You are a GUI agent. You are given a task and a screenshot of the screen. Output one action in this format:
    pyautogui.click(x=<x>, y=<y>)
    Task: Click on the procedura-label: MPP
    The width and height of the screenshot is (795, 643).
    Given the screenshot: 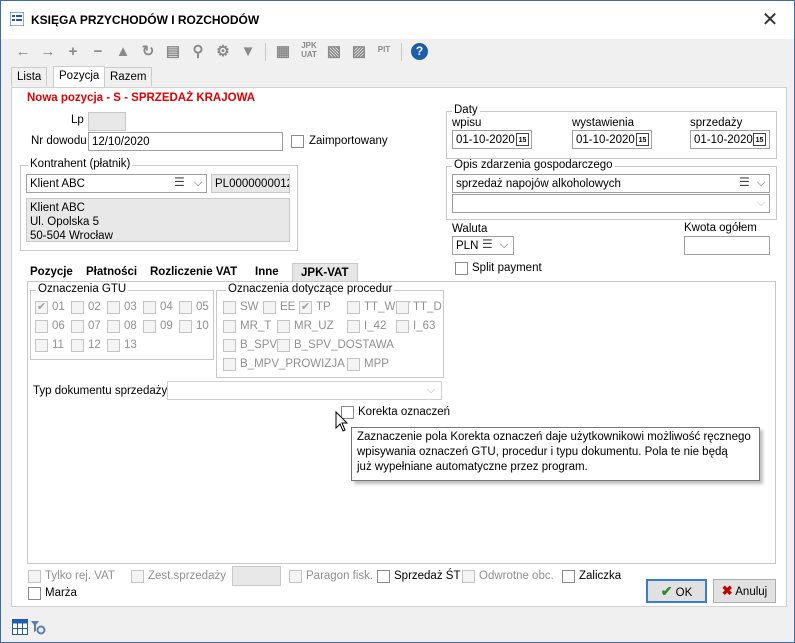 What is the action you would take?
    pyautogui.click(x=376, y=364)
    